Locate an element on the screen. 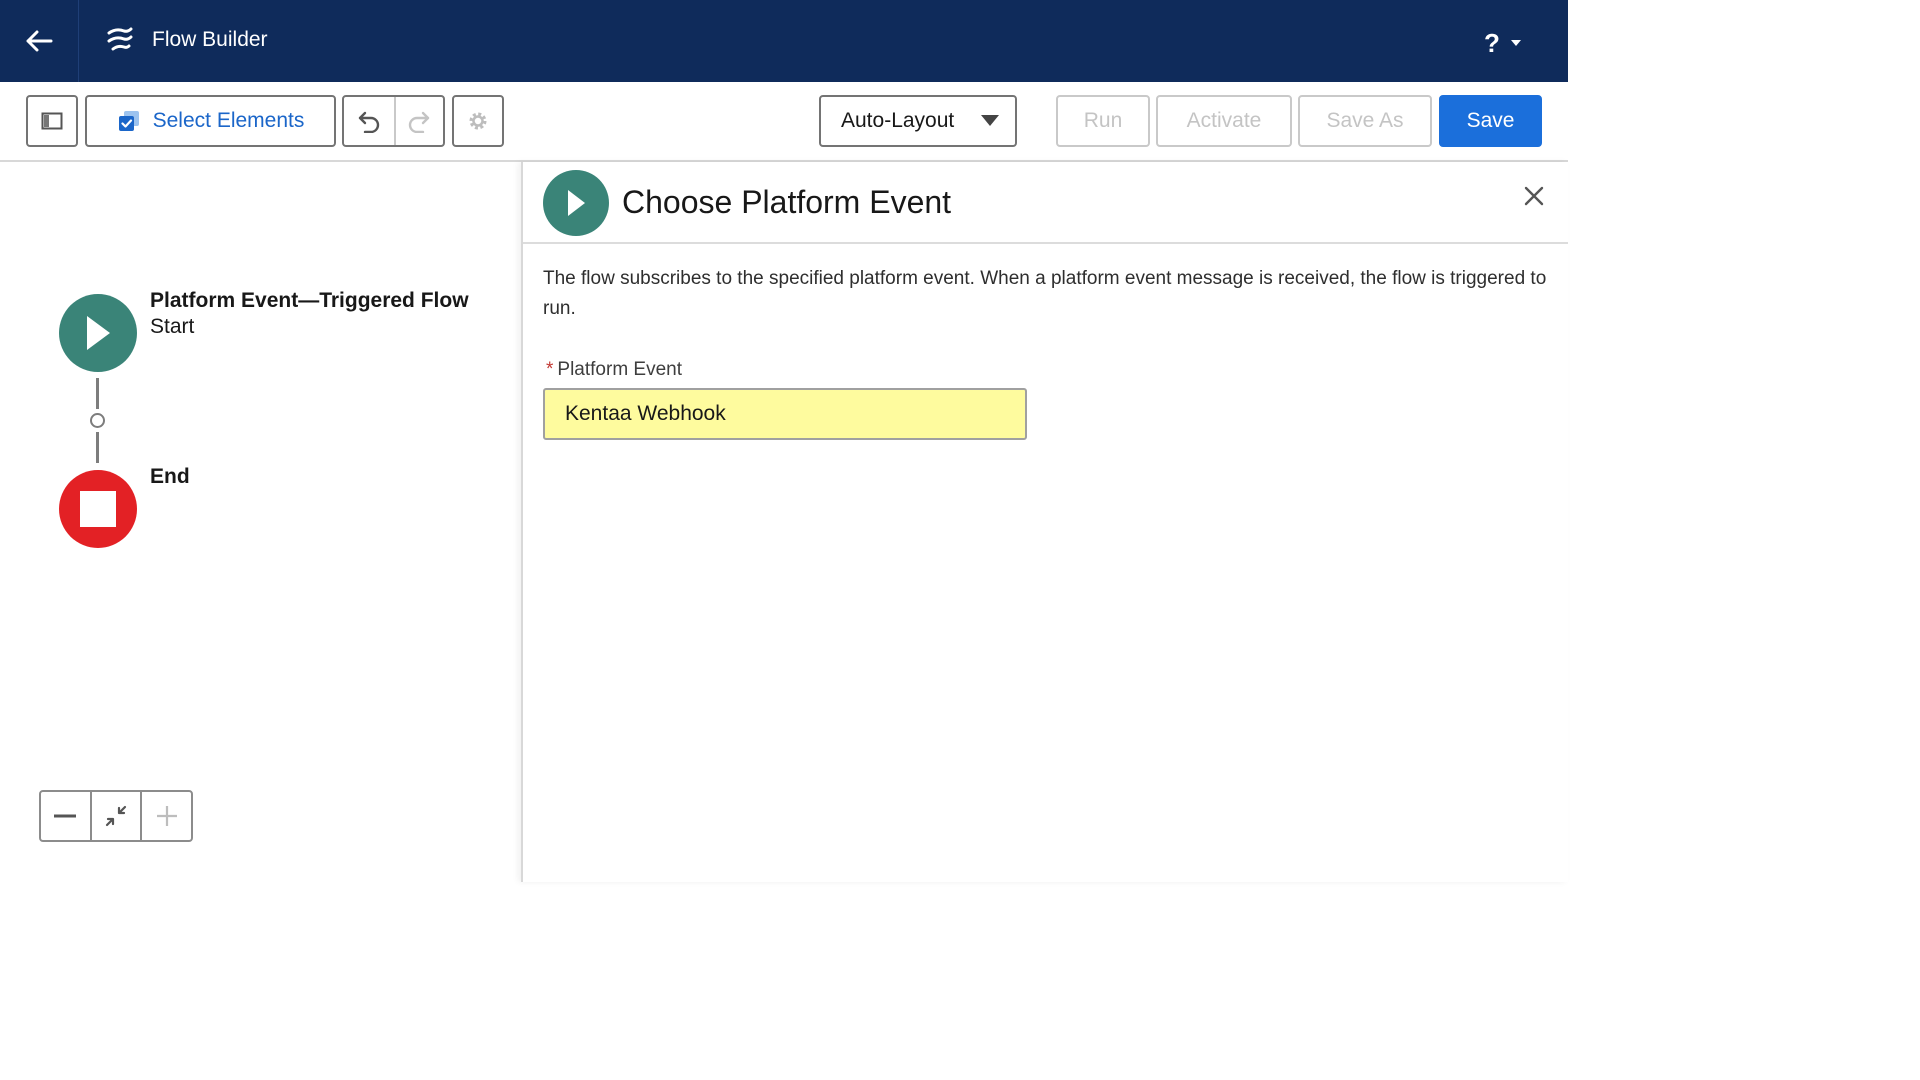 This screenshot has width=1920, height=1080. redo-icon is located at coordinates (419, 122).